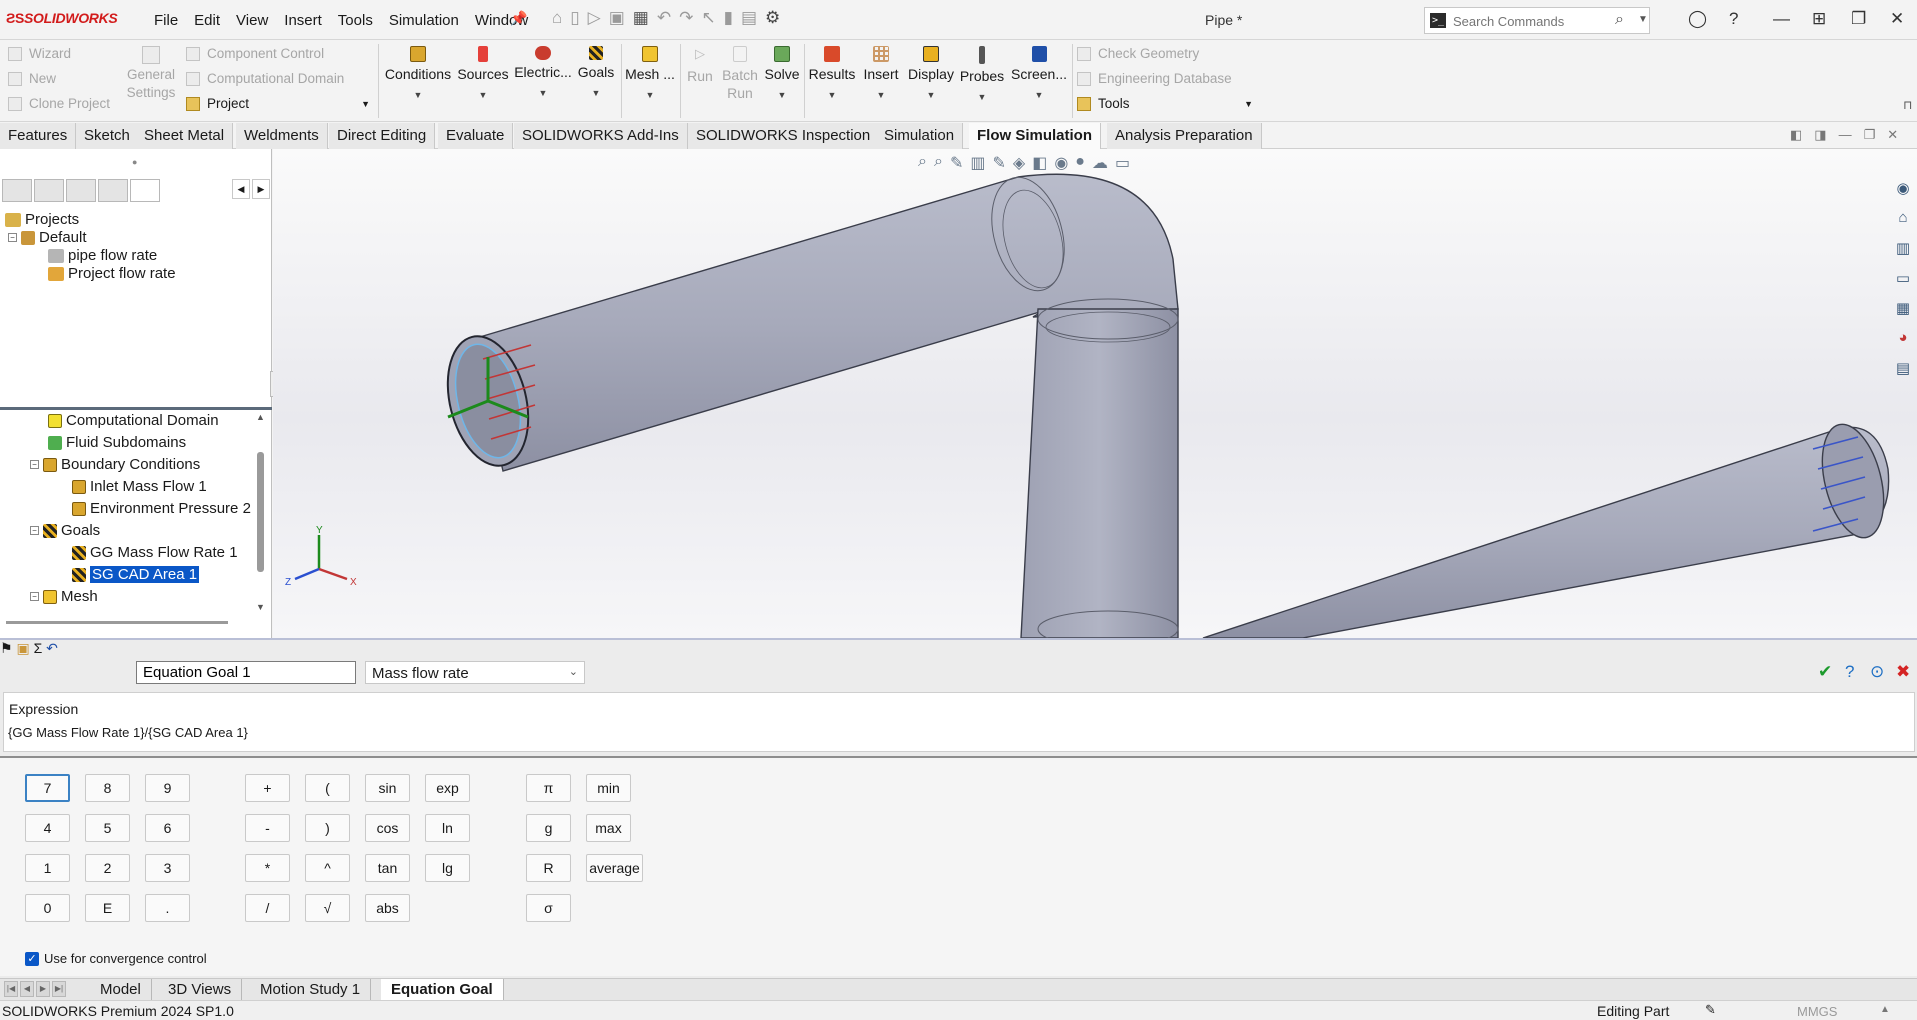  Describe the element at coordinates (246, 672) in the screenshot. I see `goal-name-input` at that location.